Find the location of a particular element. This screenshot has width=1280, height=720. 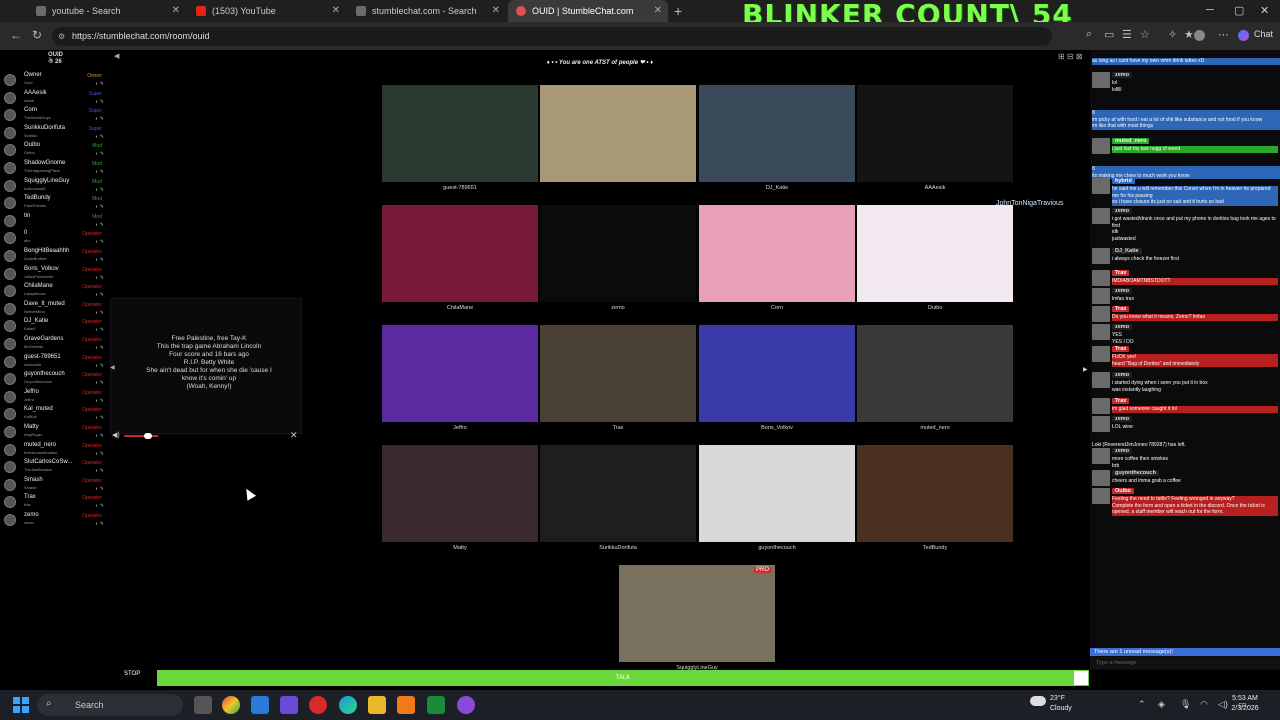

user-list-item: BongHitBeaahhh DudeBrother Operator ◐ ✎ is located at coordinates (55, 256).